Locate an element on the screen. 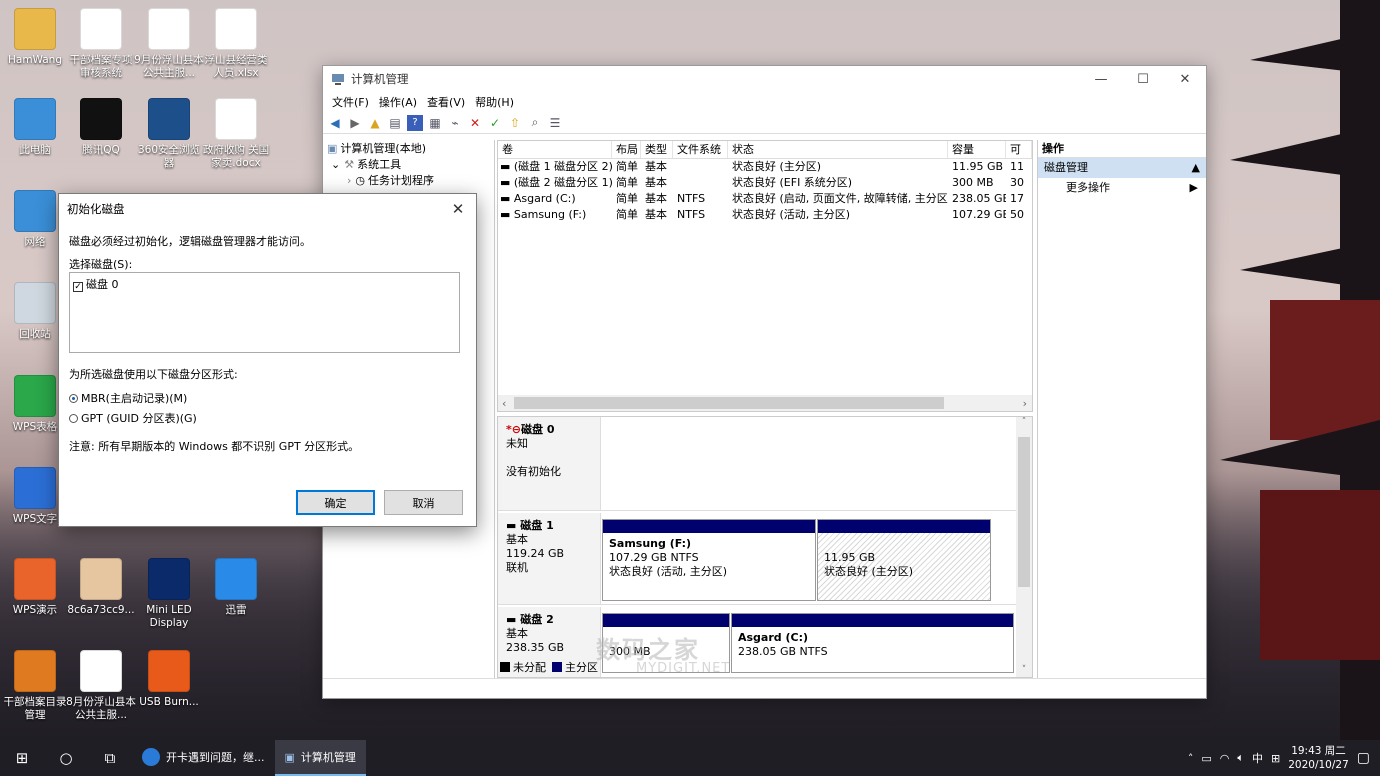 The height and width of the screenshot is (776, 1380). gpt-radio: GPT (GUID 分区表)(G) is located at coordinates (133, 418).